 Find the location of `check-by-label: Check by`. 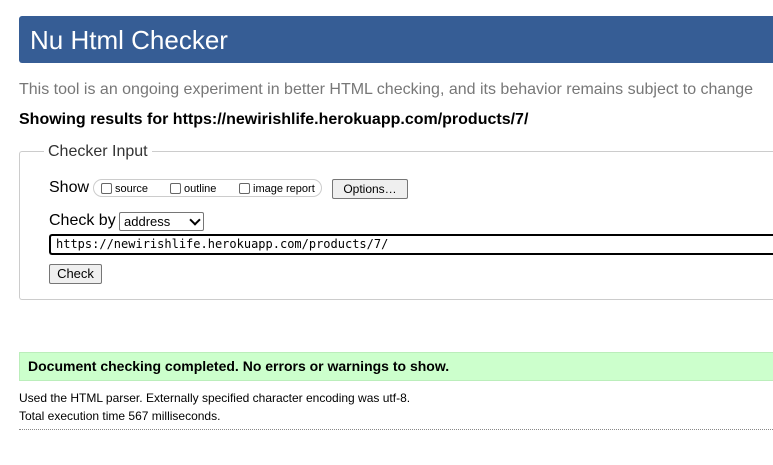

check-by-label: Check by is located at coordinates (82, 220).